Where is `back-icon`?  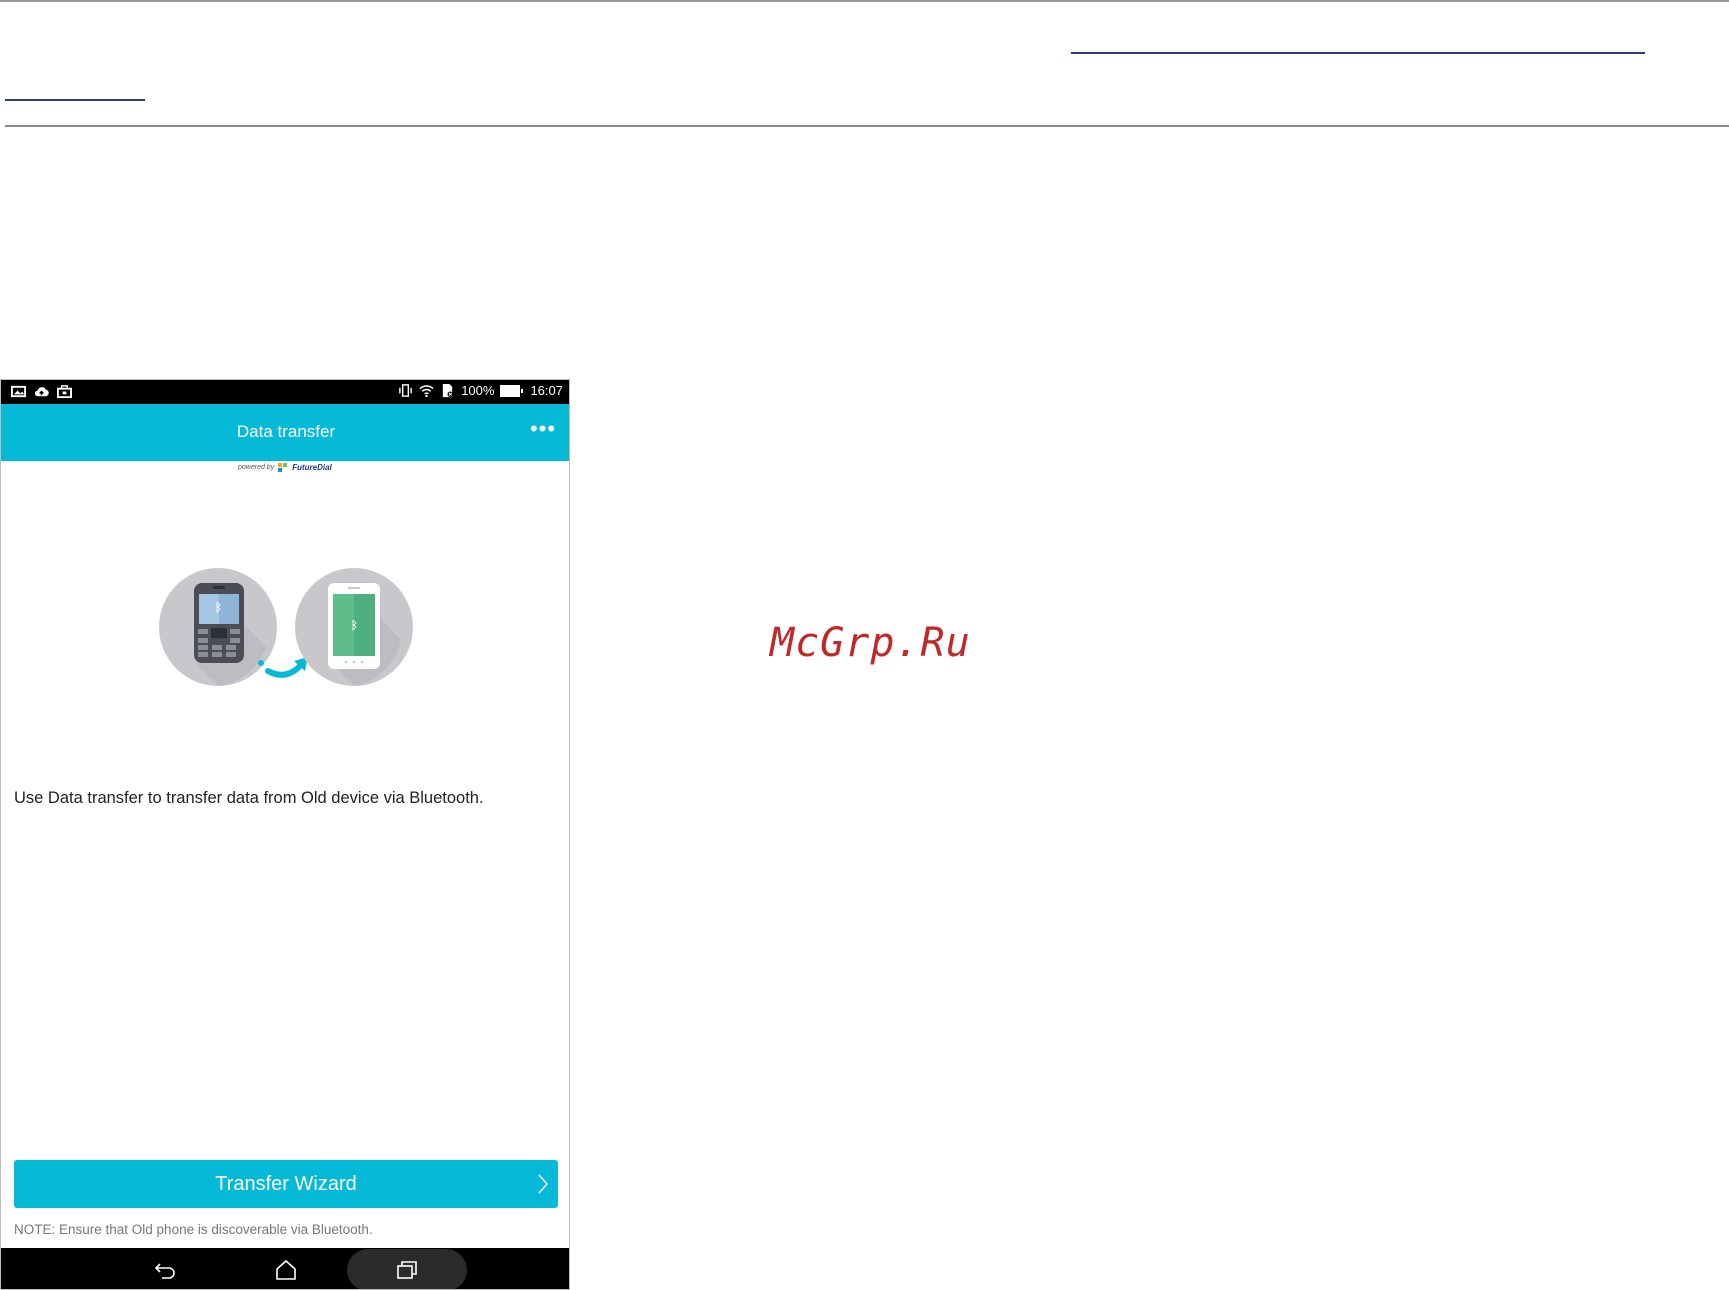 back-icon is located at coordinates (164, 1270).